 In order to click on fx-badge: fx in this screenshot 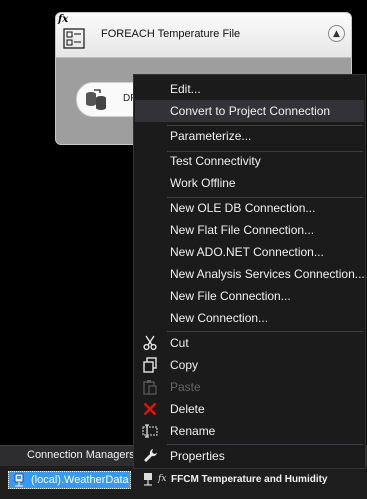, I will do `click(162, 479)`.